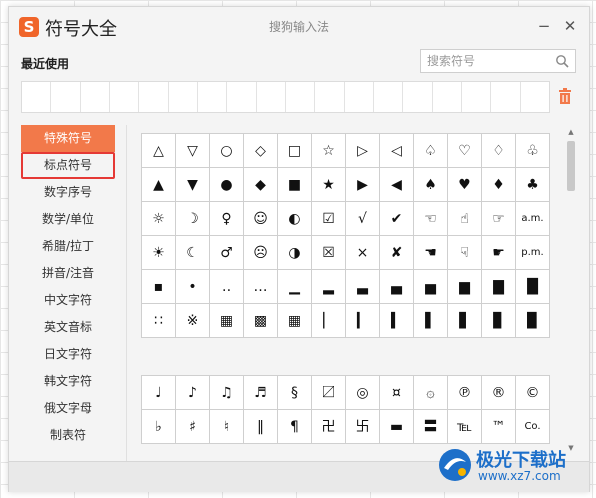  What do you see at coordinates (329, 287) in the screenshot?
I see `symbol-cell: ▂` at bounding box center [329, 287].